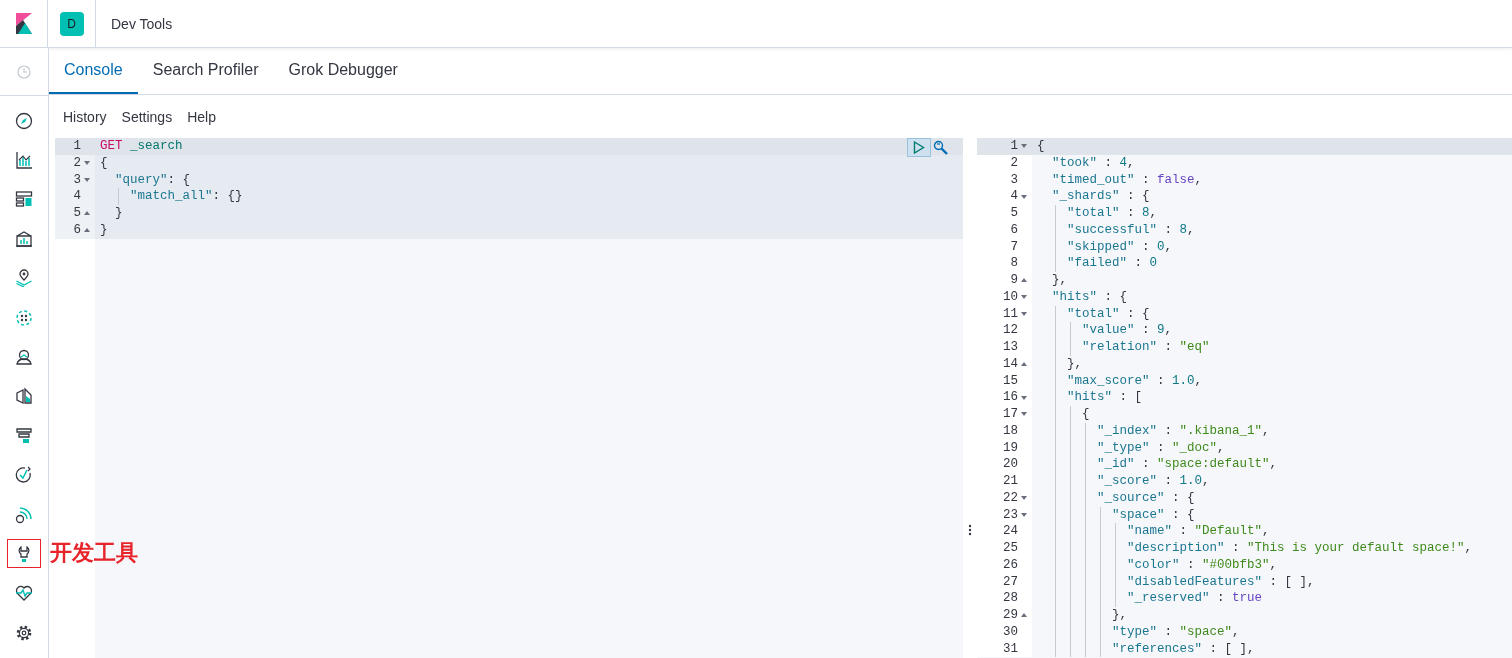 Image resolution: width=1512 pixels, height=658 pixels. What do you see at coordinates (24, 160) in the screenshot?
I see `bar-chart-icon` at bounding box center [24, 160].